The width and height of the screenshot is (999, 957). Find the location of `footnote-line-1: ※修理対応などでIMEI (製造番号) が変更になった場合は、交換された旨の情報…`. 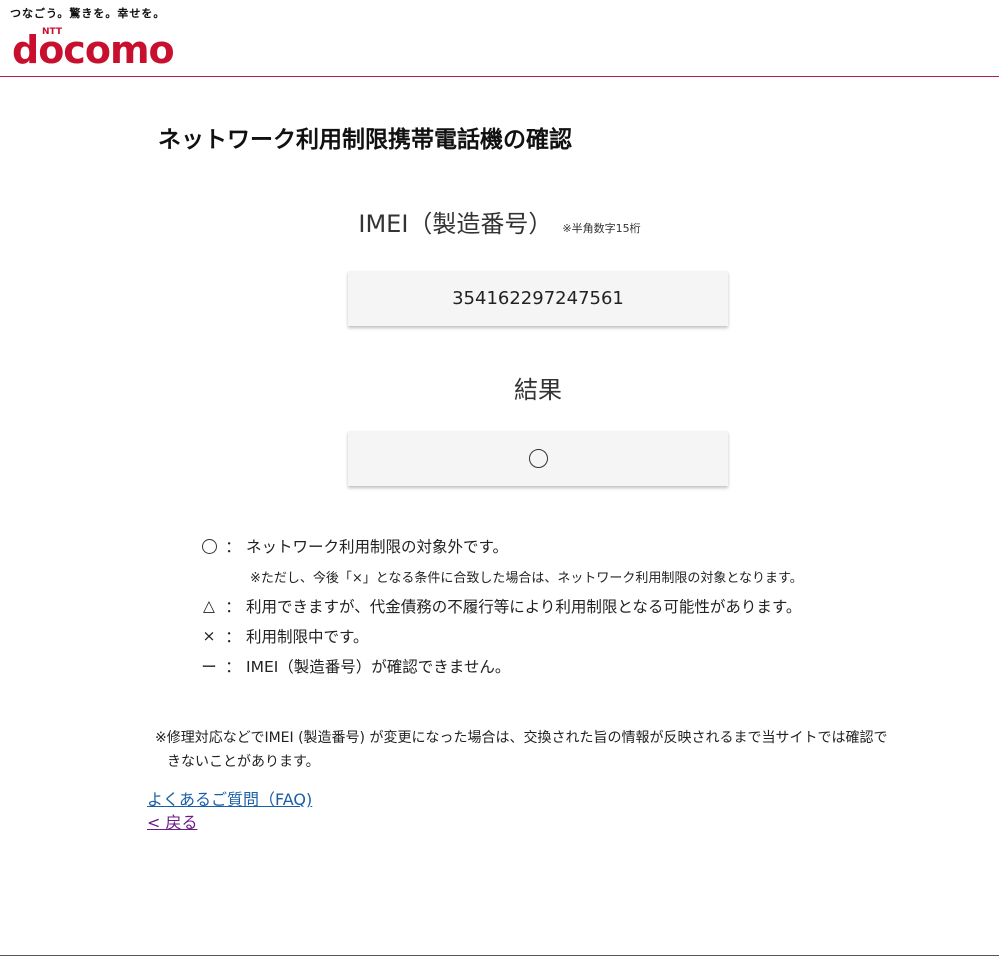

footnote-line-1: ※修理対応などでIMEI (製造番号) が変更になった場合は、交換された旨の情報… is located at coordinates (521, 738).